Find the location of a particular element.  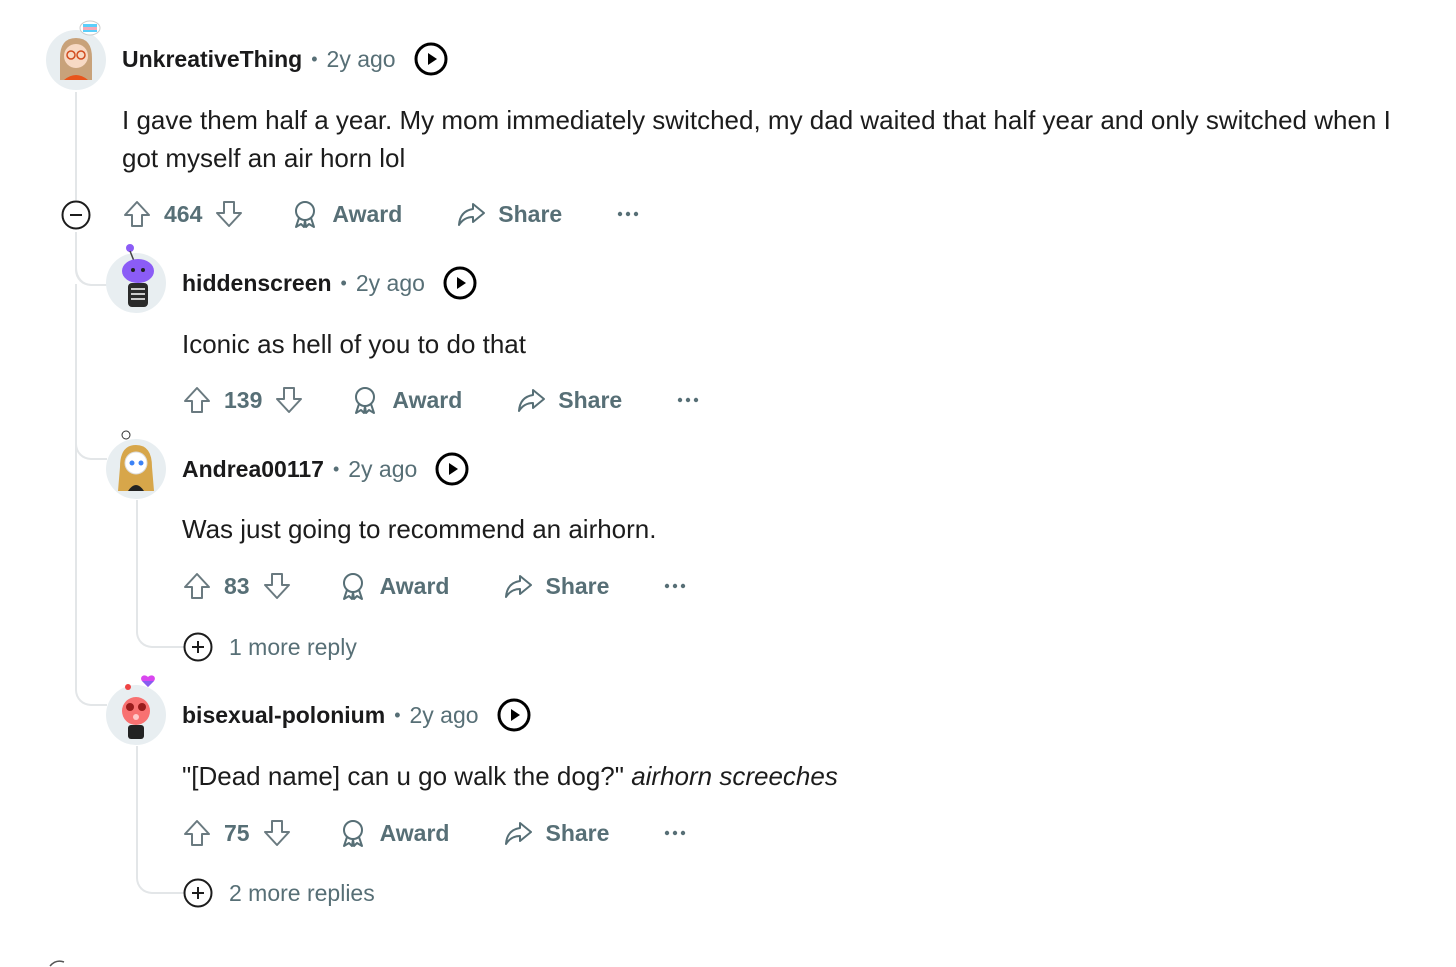

comment-actions: 139 Award Share is located at coordinates (442, 400).